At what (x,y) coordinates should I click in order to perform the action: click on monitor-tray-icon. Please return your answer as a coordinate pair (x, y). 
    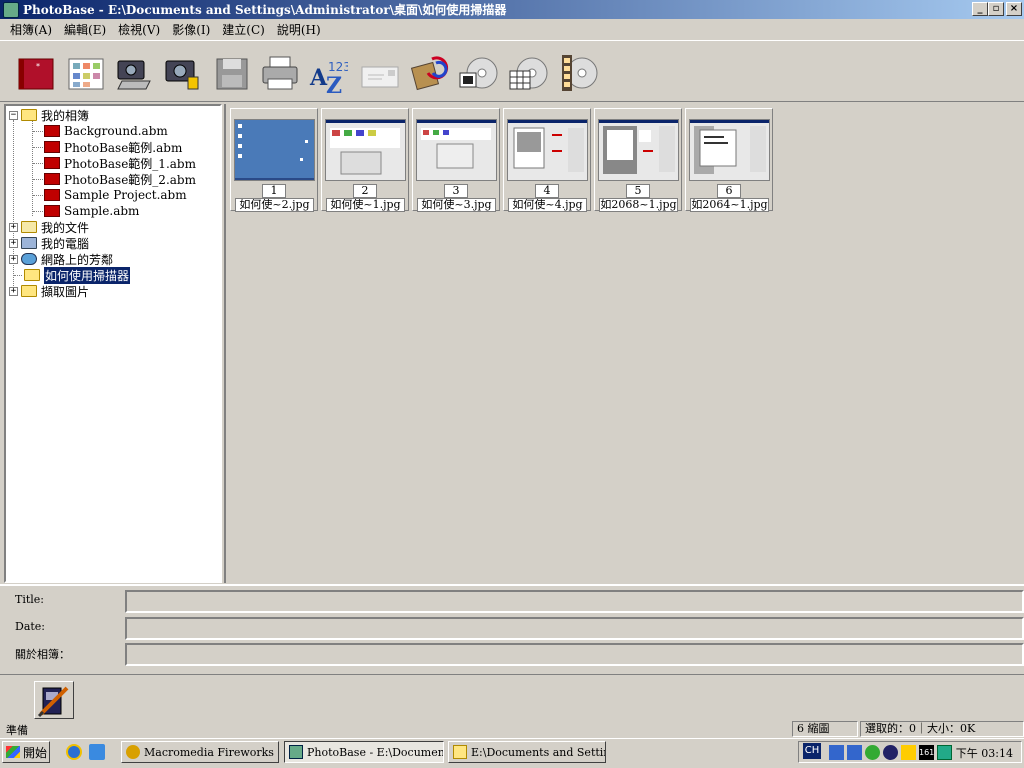
    Looking at the image, I should click on (944, 752).